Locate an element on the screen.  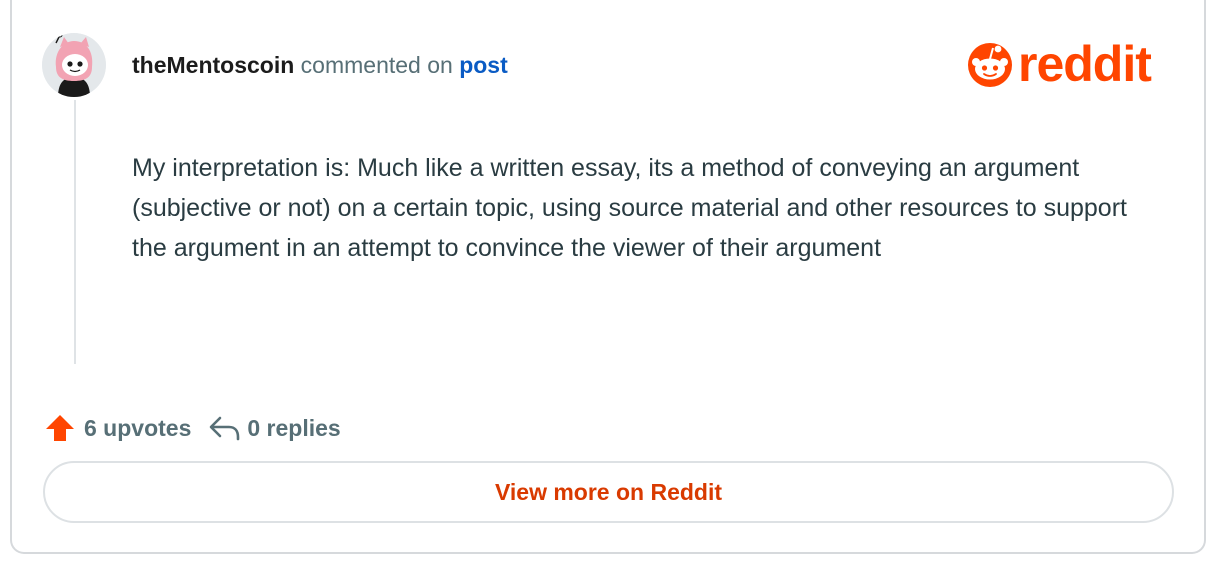
upvotes-count: 6 upvotes is located at coordinates (138, 427).